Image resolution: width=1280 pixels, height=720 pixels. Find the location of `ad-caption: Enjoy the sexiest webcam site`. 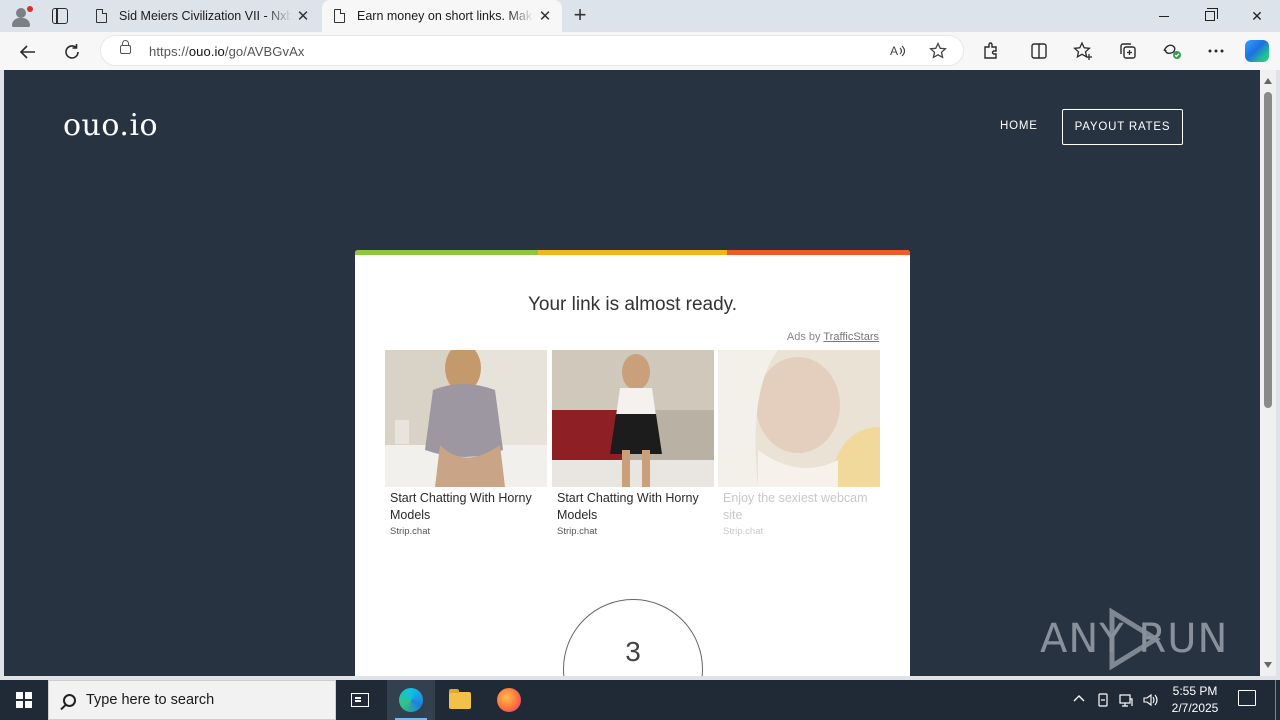

ad-caption: Enjoy the sexiest webcam site is located at coordinates (799, 507).